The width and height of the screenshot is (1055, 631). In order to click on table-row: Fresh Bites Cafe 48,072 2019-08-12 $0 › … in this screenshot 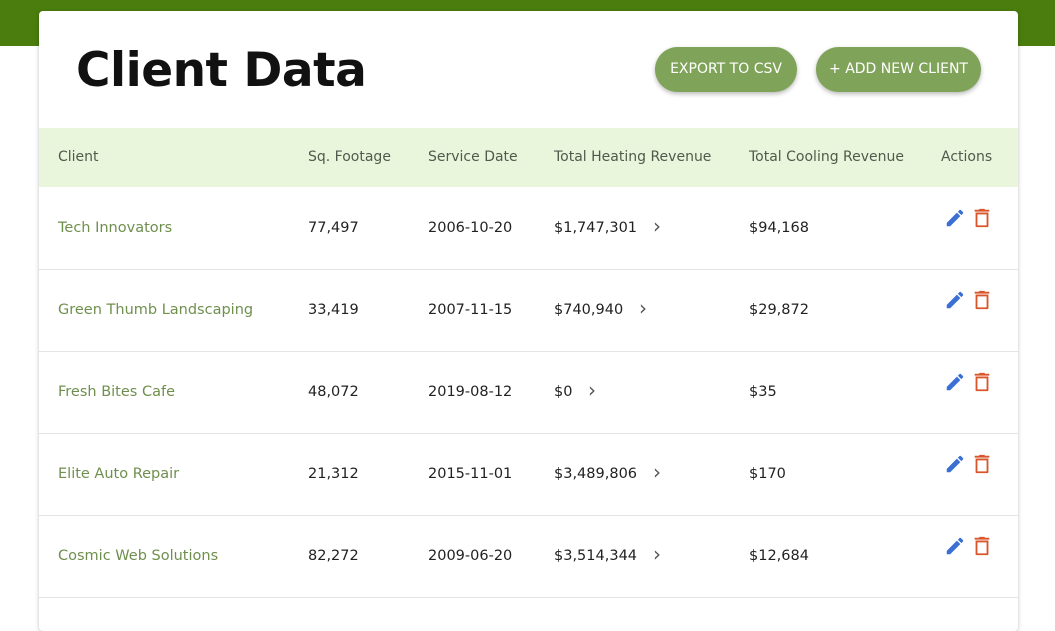, I will do `click(481, 392)`.